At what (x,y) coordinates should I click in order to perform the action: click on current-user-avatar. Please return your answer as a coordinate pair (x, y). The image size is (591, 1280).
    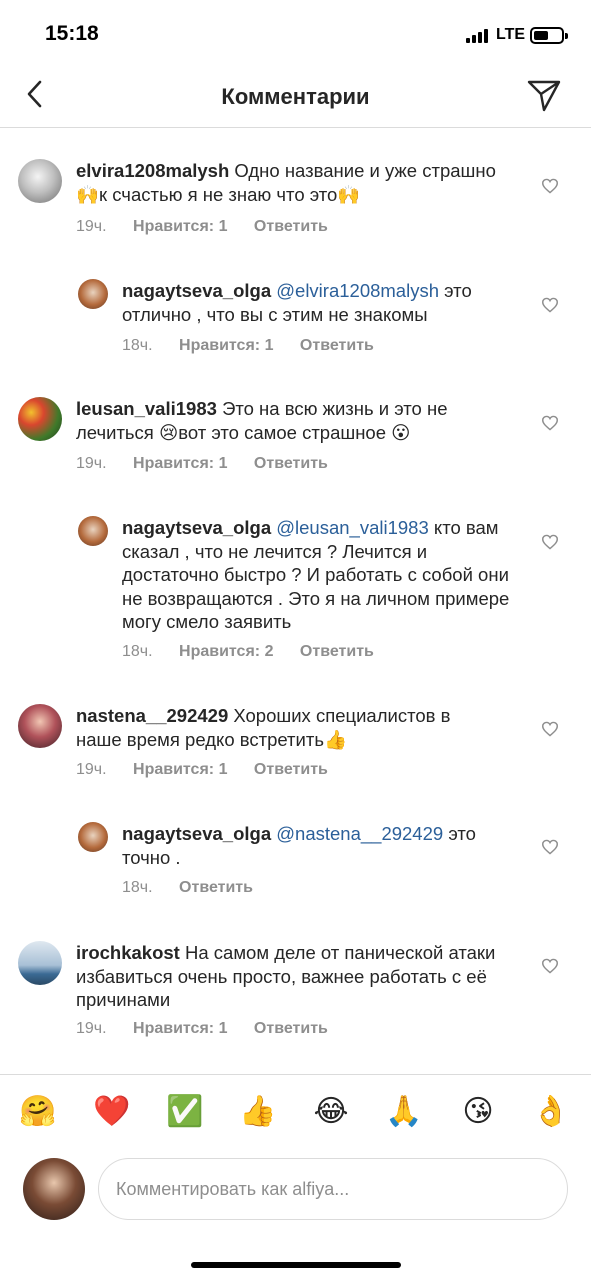
    Looking at the image, I should click on (54, 1189).